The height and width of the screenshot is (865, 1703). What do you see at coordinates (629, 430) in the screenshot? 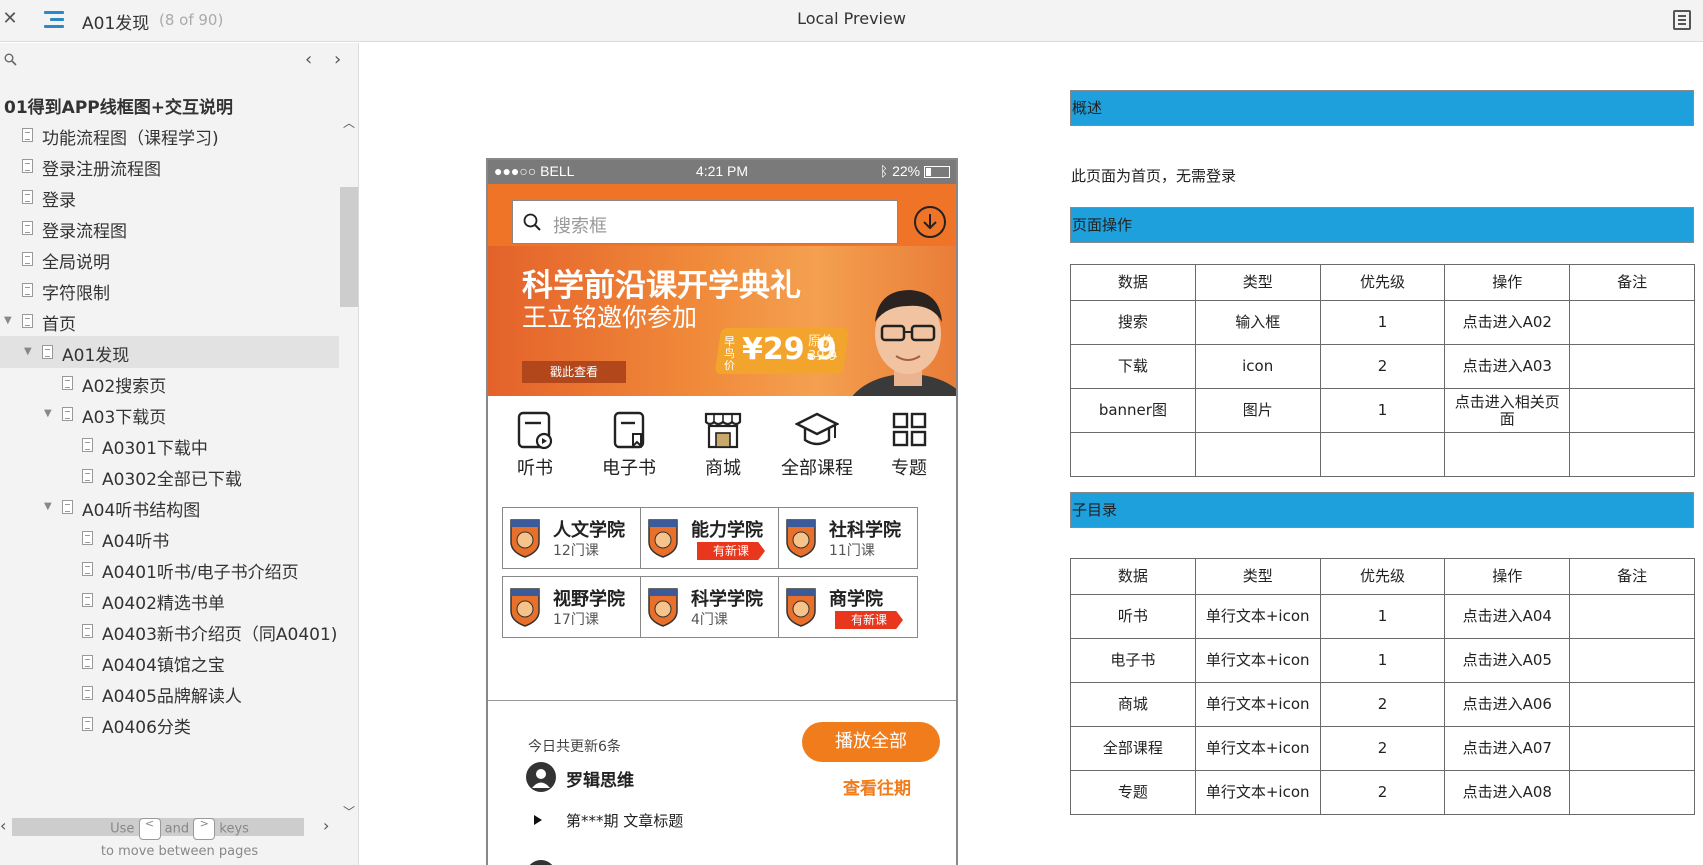
I see `ebook-icon` at bounding box center [629, 430].